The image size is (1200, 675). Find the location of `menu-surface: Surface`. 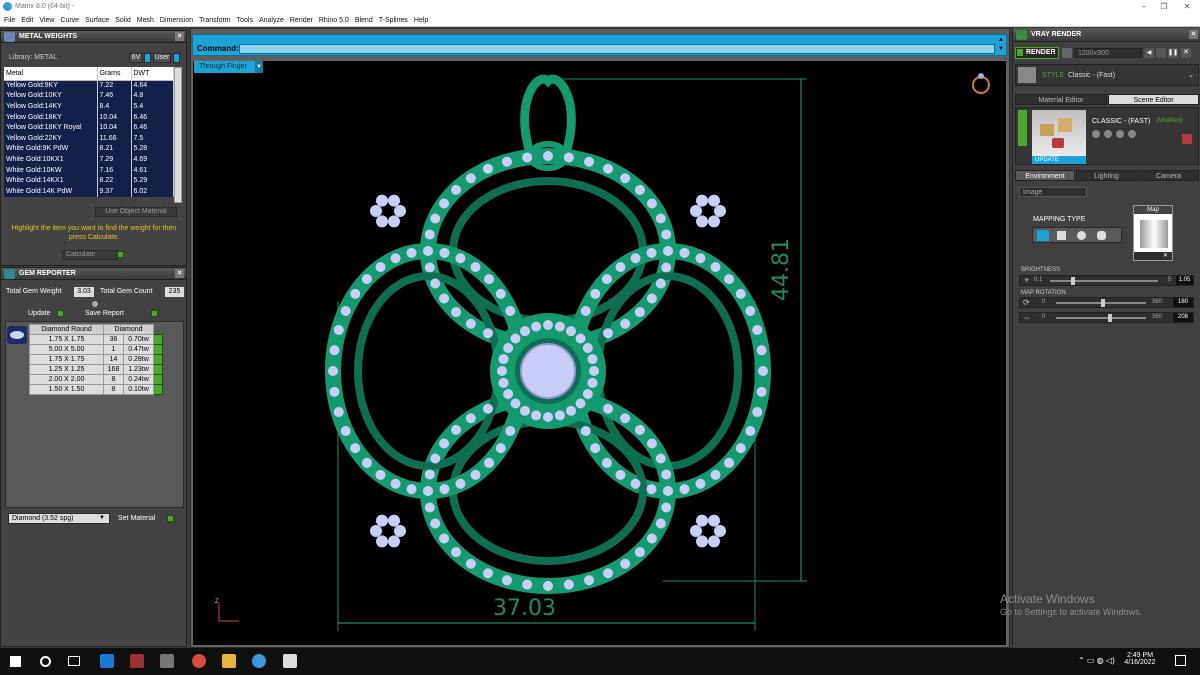

menu-surface: Surface is located at coordinates (97, 20).